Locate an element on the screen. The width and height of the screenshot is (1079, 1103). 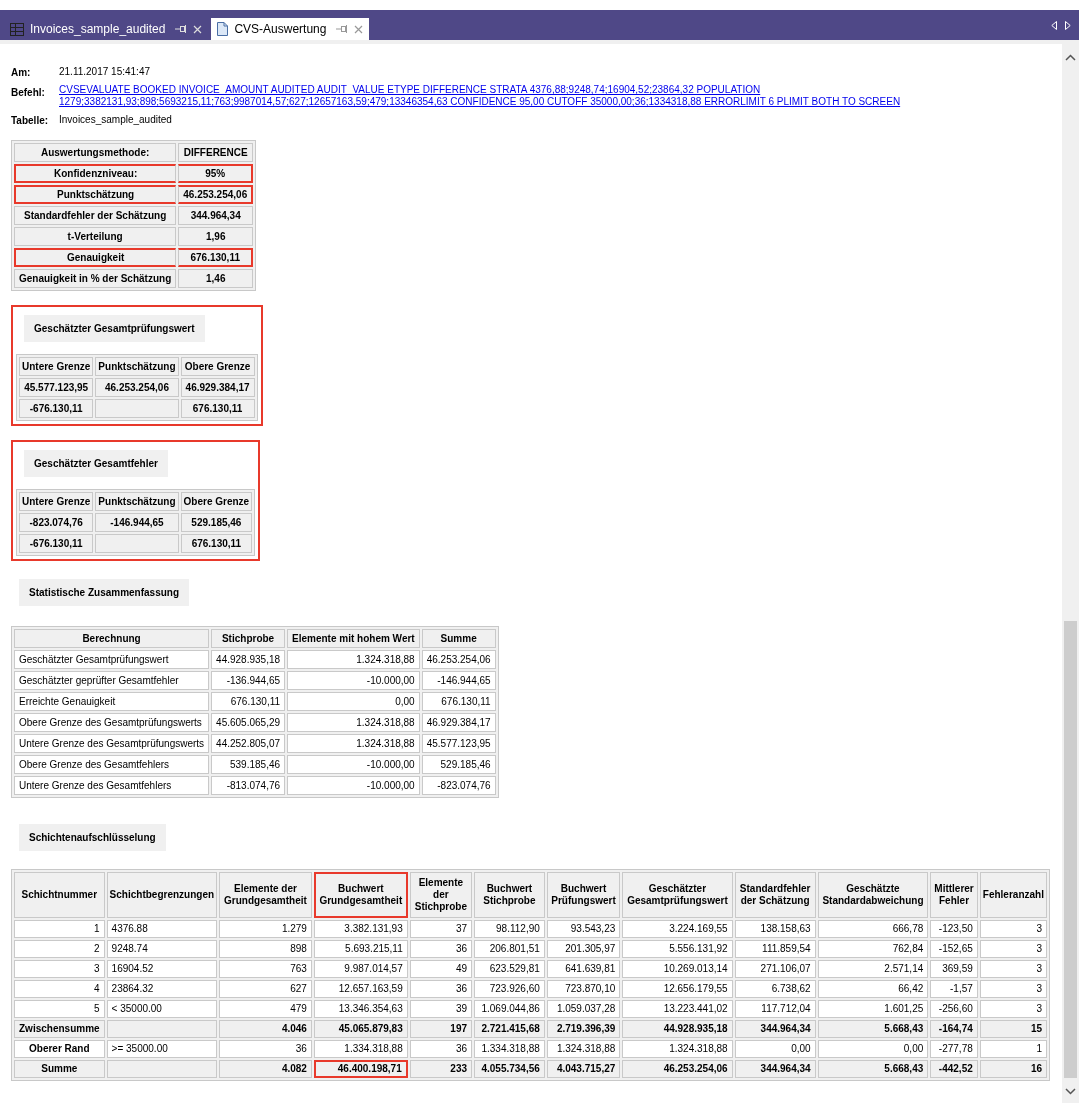
method-value: 1,46 is located at coordinates (216, 278).